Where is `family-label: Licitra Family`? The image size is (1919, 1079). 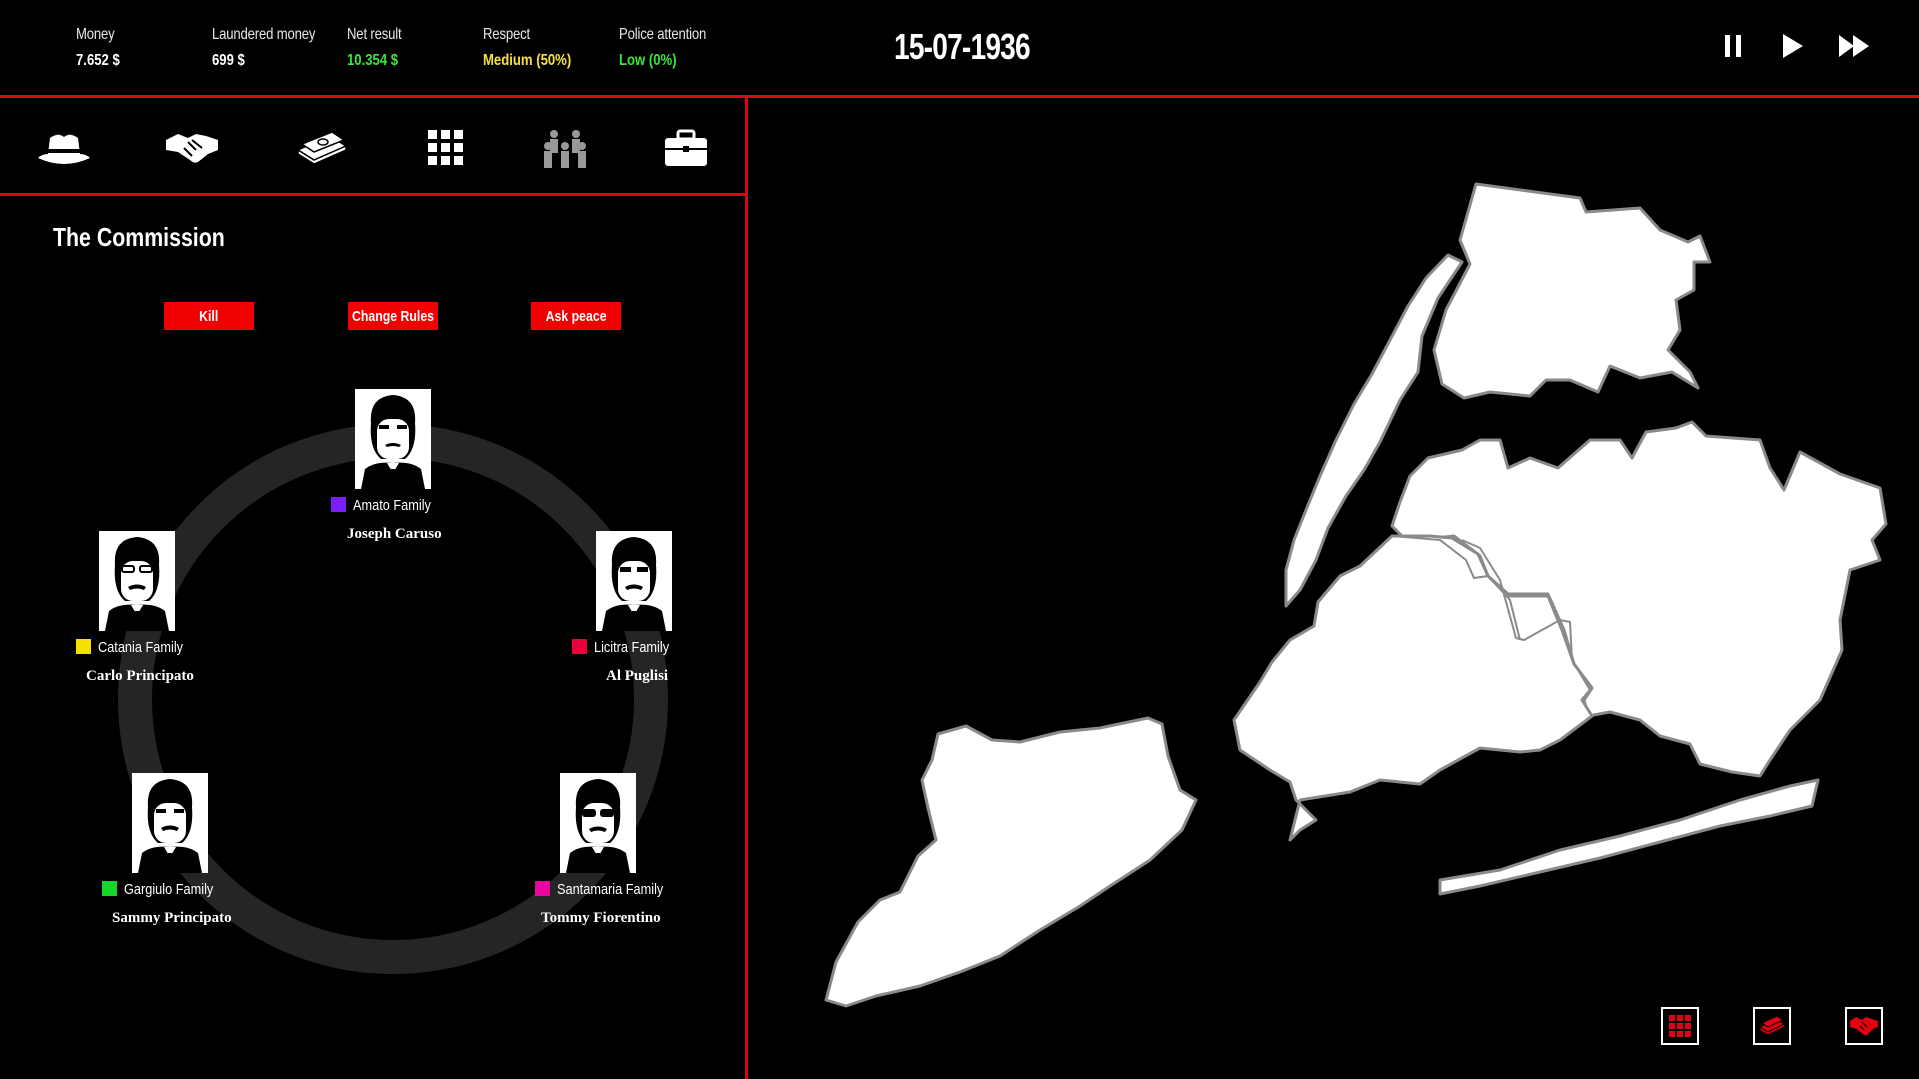 family-label: Licitra Family is located at coordinates (627, 647).